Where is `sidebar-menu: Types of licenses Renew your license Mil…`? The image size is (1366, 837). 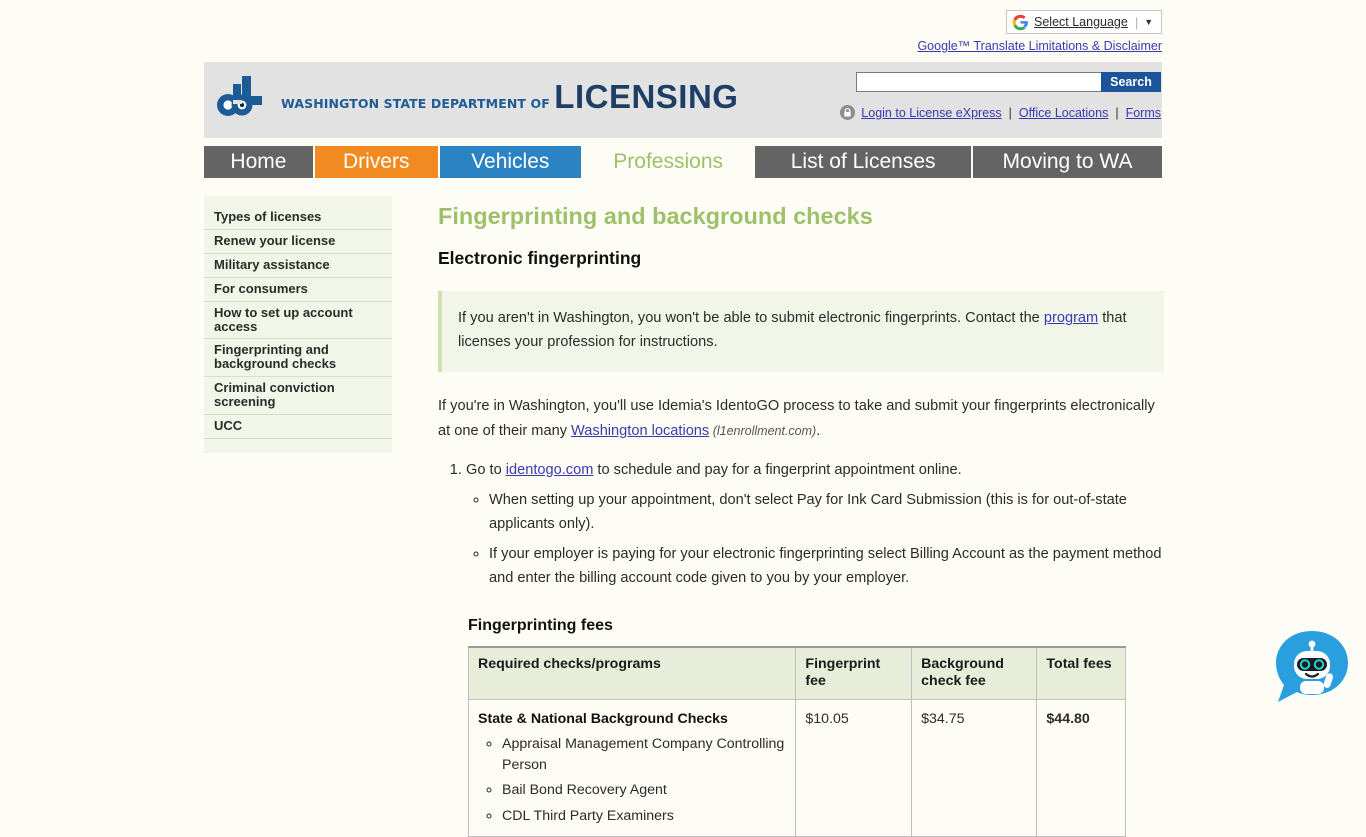
sidebar-menu: Types of licenses Renew your license Mil… is located at coordinates (298, 324).